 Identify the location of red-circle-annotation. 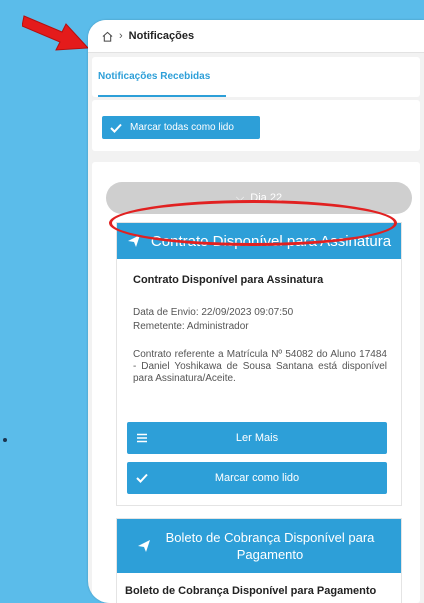
(253, 223).